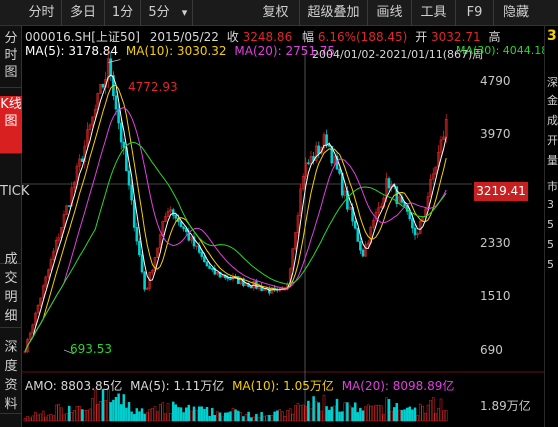 This screenshot has width=558, height=427. What do you see at coordinates (42, 13) in the screenshot?
I see `tab-time-share: 分时` at bounding box center [42, 13].